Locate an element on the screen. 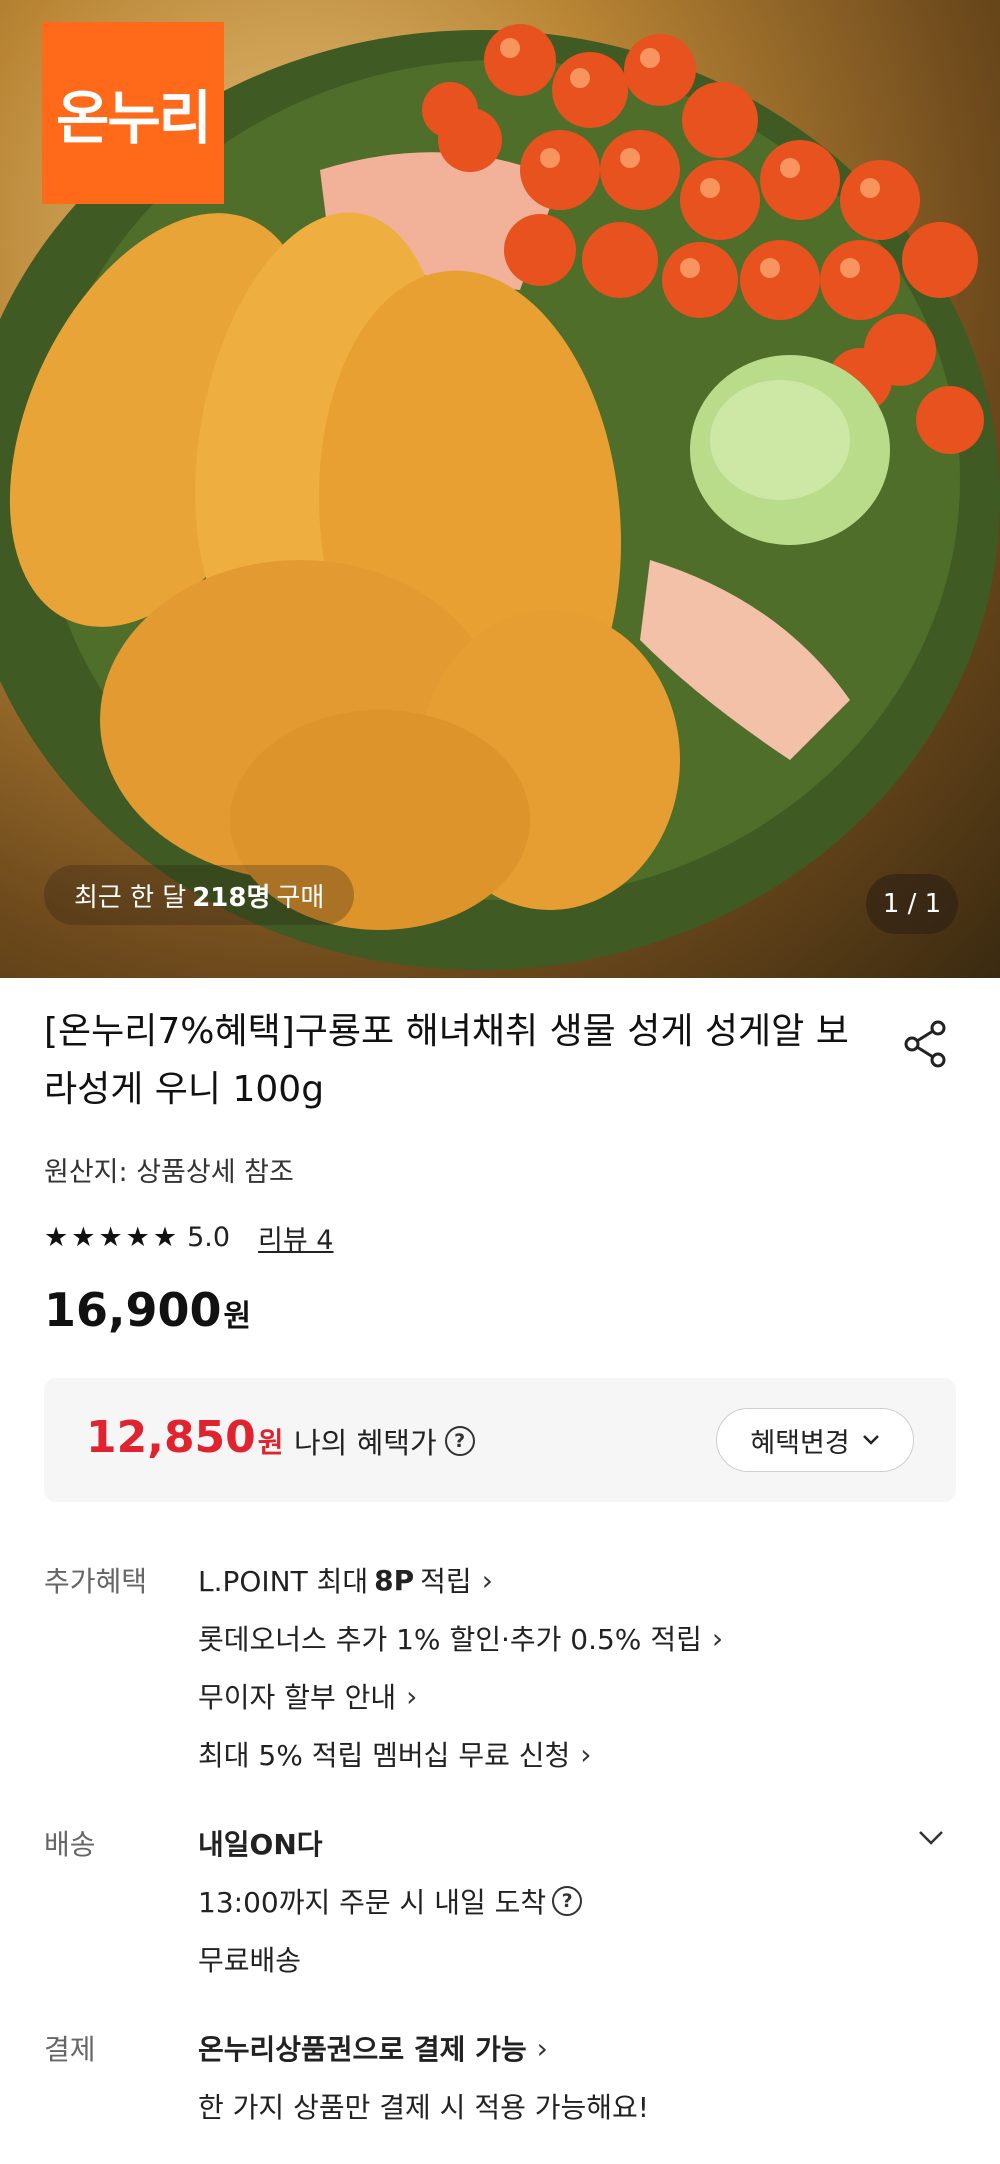  installment-text: 무이자 할부 안내 is located at coordinates (297, 1697).